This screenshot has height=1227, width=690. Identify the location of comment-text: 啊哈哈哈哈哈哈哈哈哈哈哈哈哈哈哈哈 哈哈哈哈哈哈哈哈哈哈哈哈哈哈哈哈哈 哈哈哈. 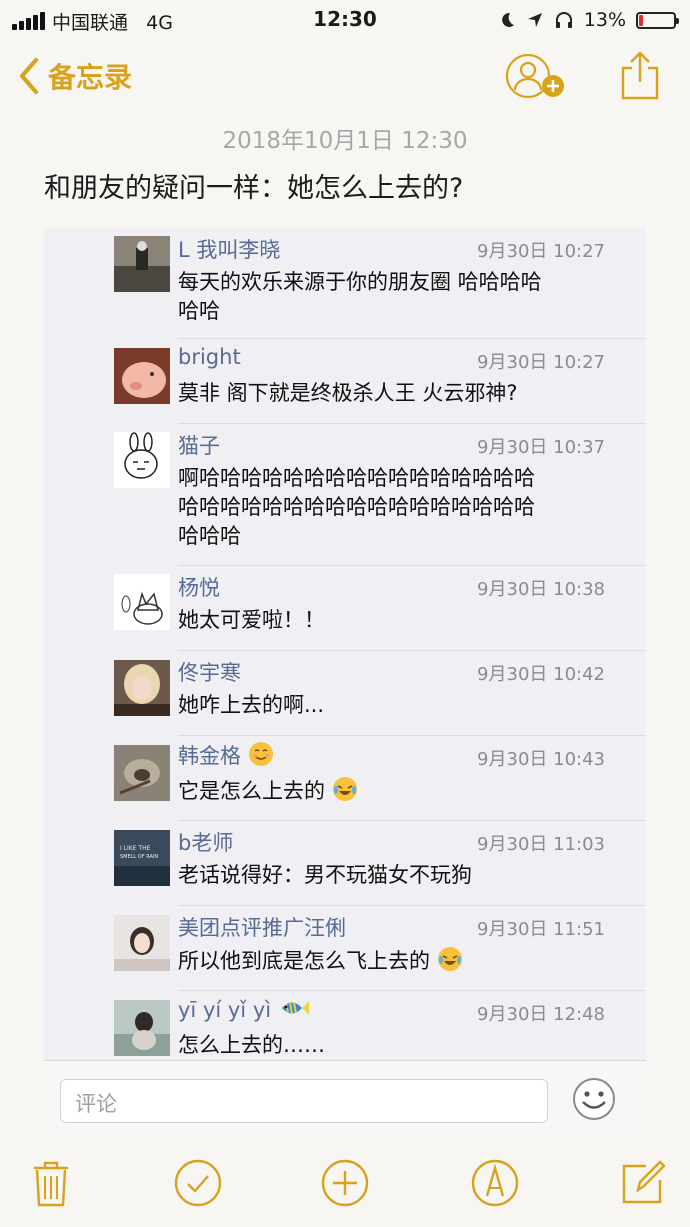
(356, 507).